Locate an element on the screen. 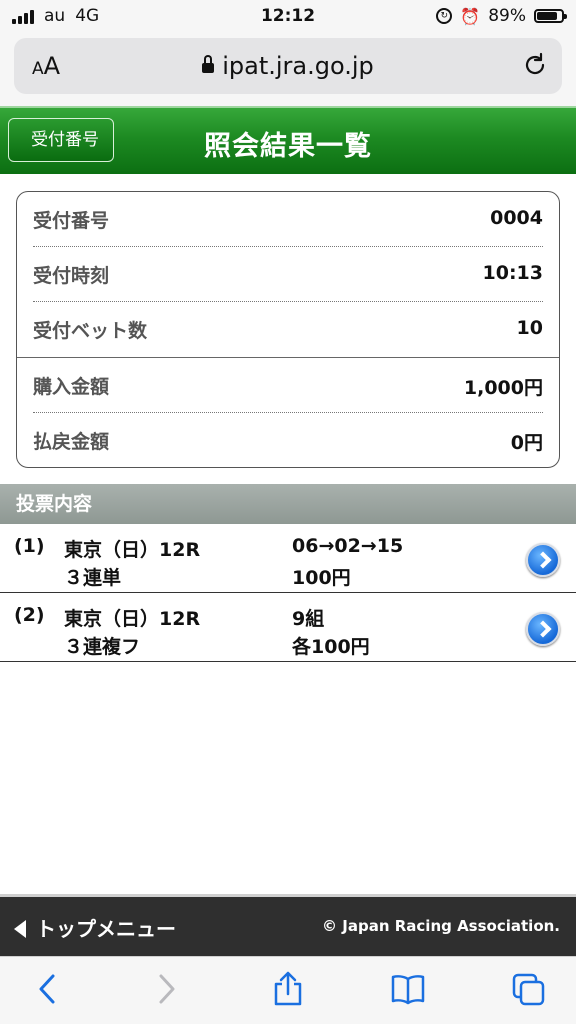 This screenshot has height=1024, width=576. tabs-icon is located at coordinates (528, 989).